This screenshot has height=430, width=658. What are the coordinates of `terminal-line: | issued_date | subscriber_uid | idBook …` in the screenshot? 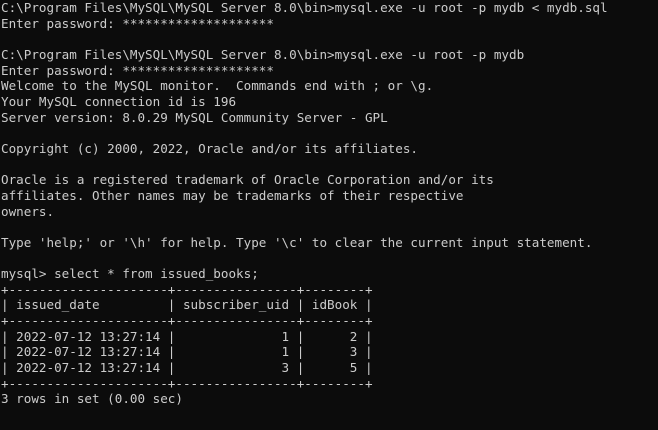 It's located at (187, 305).